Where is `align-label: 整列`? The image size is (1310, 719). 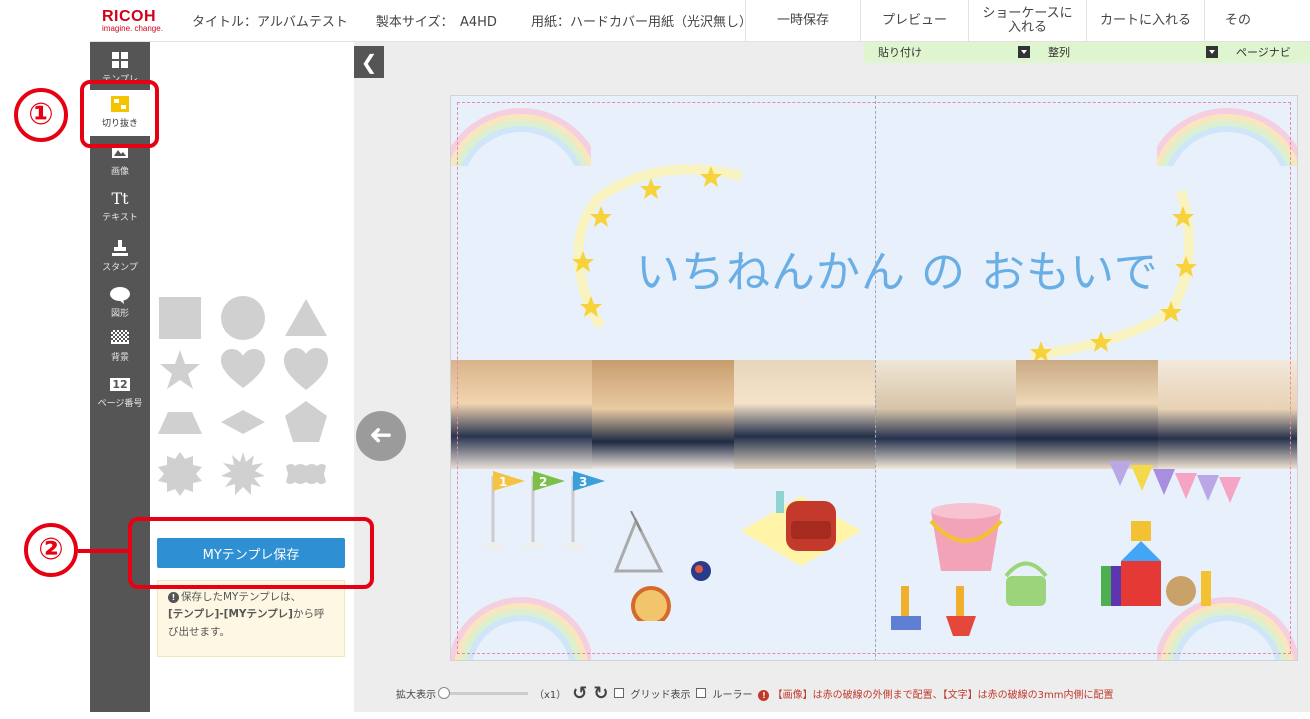 align-label: 整列 is located at coordinates (1059, 52).